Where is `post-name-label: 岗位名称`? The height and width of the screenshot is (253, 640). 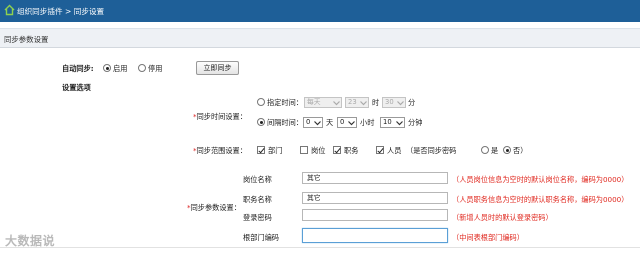 post-name-label: 岗位名称 is located at coordinates (257, 179).